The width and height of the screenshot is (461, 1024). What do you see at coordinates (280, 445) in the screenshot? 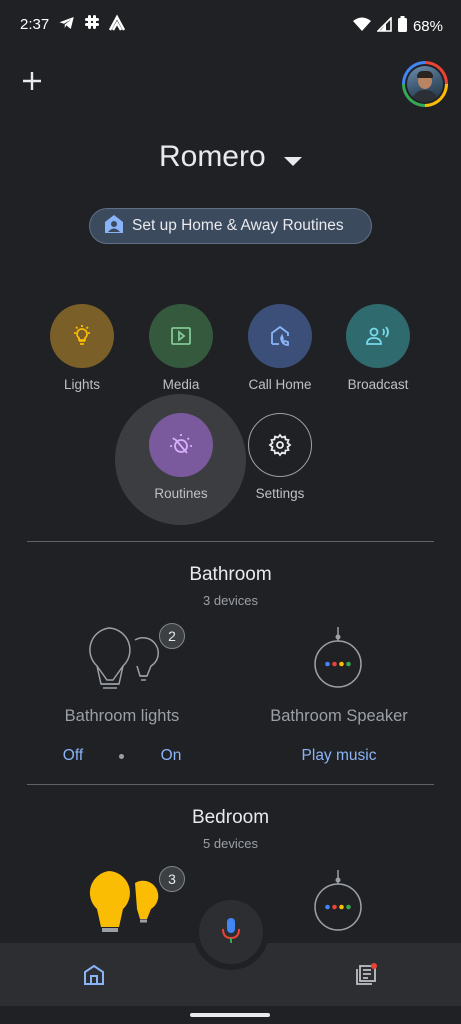
I see `gear-icon` at bounding box center [280, 445].